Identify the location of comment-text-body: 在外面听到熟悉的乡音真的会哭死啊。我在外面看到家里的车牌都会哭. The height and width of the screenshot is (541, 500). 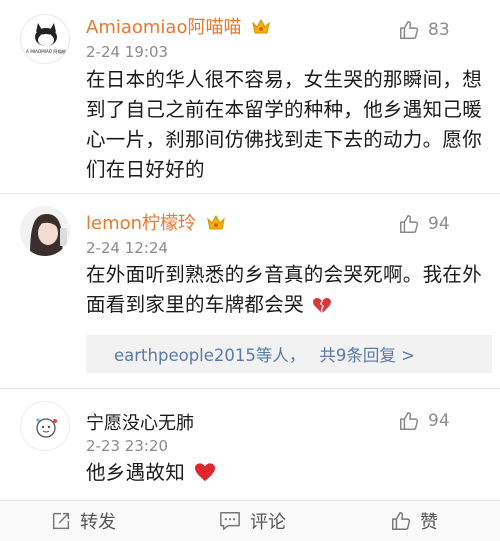
(284, 289).